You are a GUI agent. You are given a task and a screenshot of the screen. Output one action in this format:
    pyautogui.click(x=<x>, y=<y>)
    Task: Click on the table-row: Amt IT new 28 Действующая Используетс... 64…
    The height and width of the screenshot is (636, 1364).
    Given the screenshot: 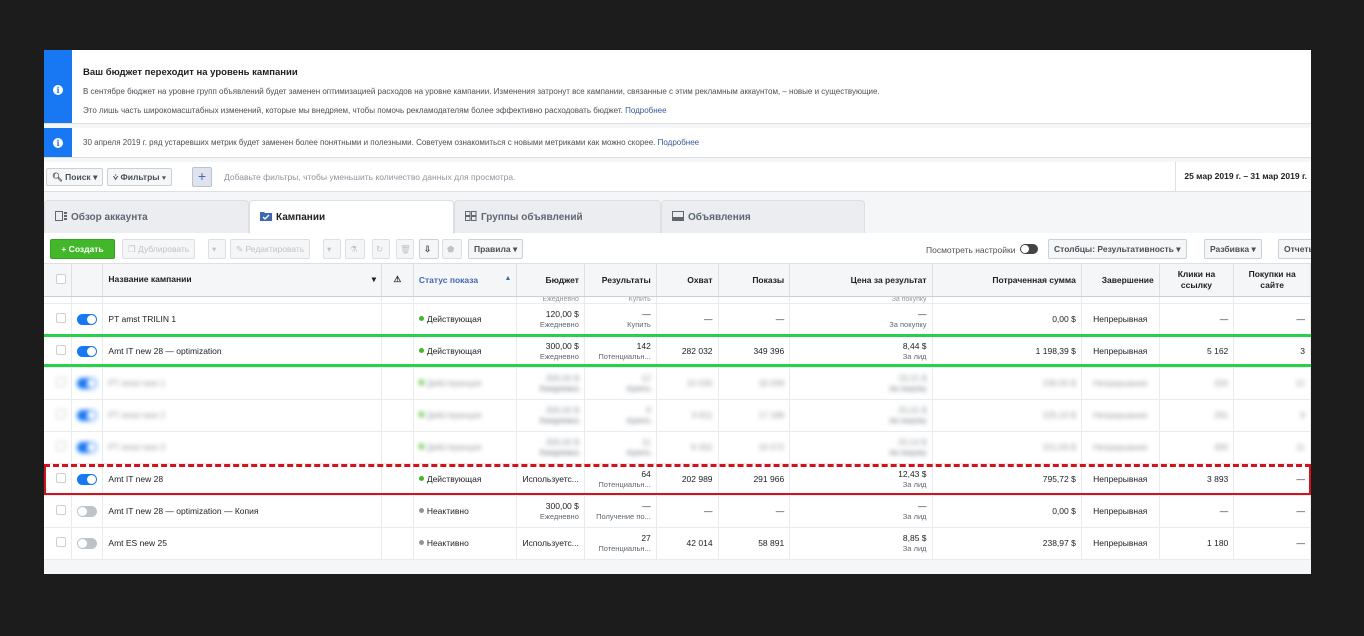 What is the action you would take?
    pyautogui.click(x=677, y=479)
    